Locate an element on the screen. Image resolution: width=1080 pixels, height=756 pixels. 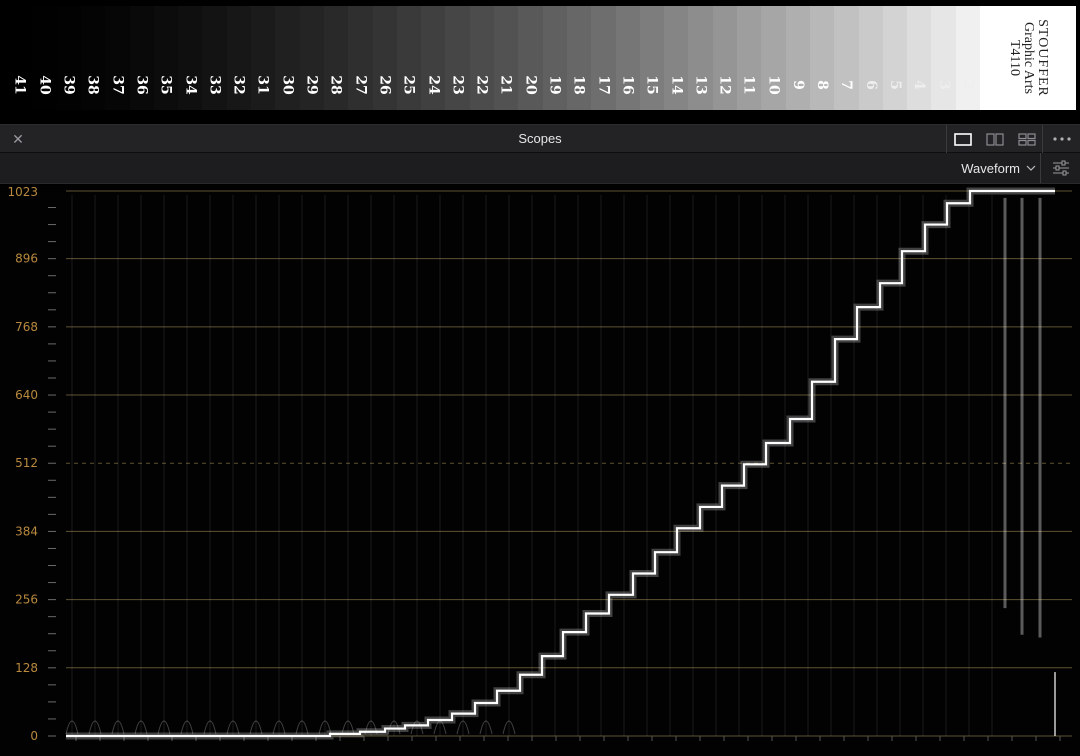
wedge-patch-label: 6 is located at coordinates (870, 85).